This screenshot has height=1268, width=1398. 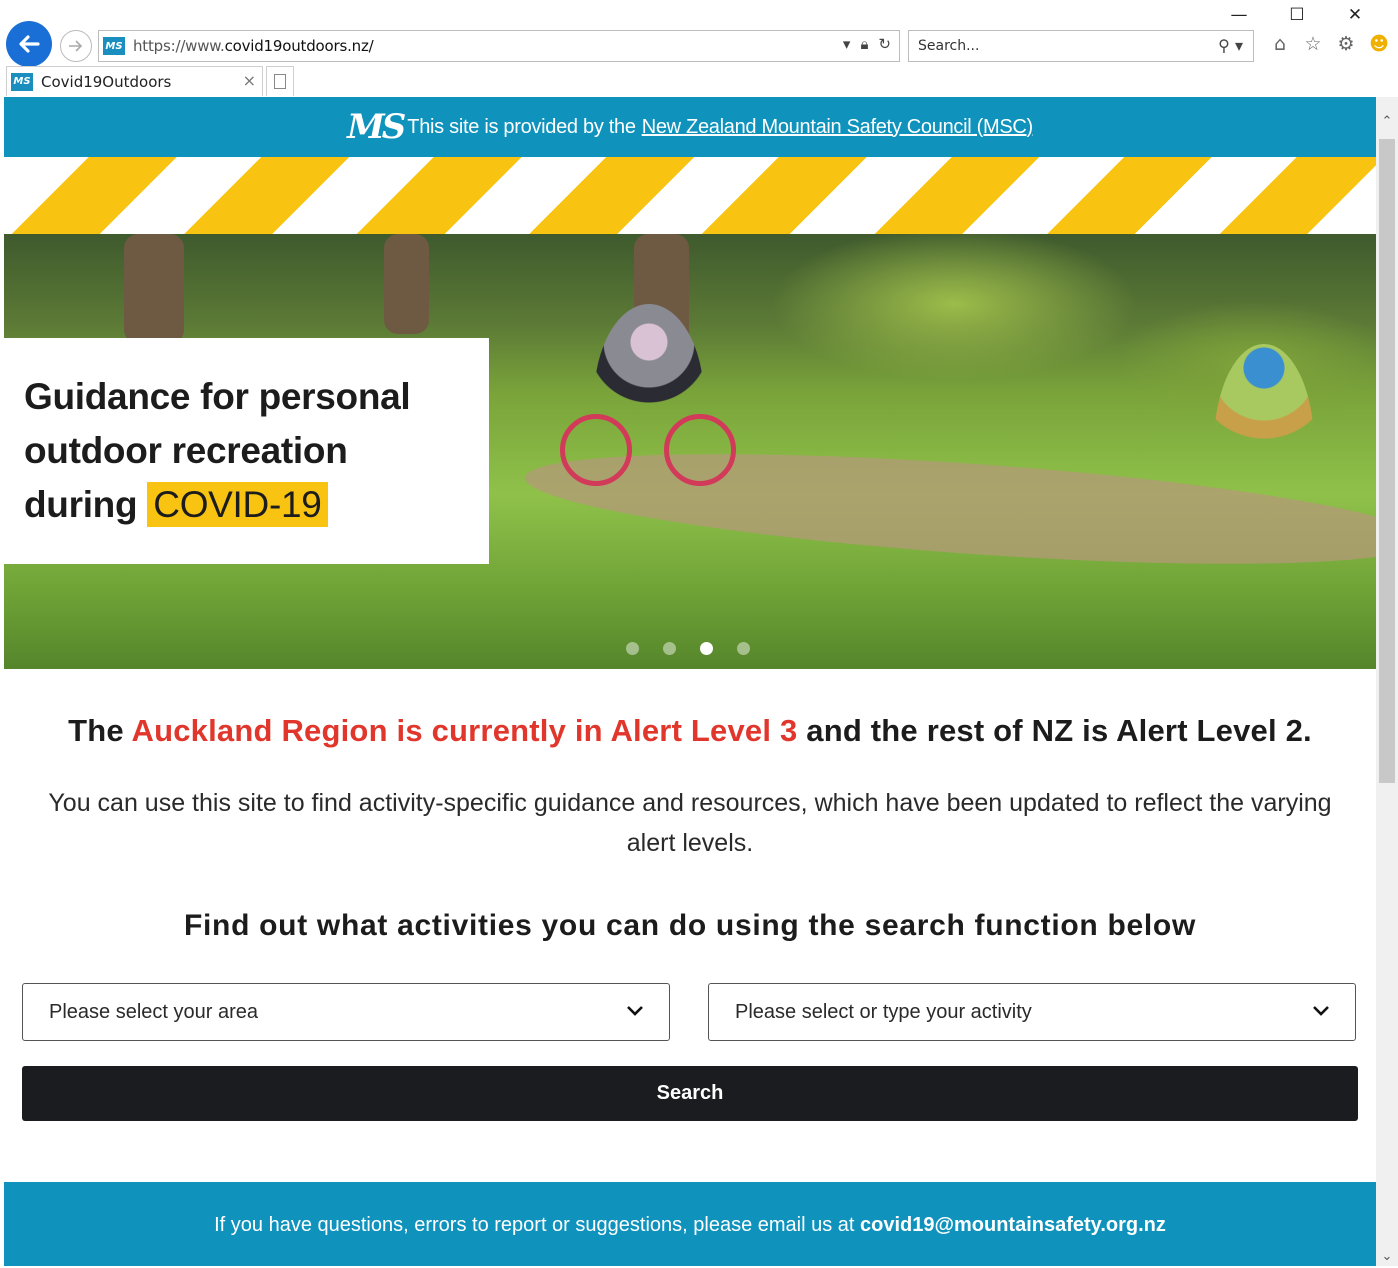 I want to click on tab-favicon-icon: MS, so click(x=22, y=81).